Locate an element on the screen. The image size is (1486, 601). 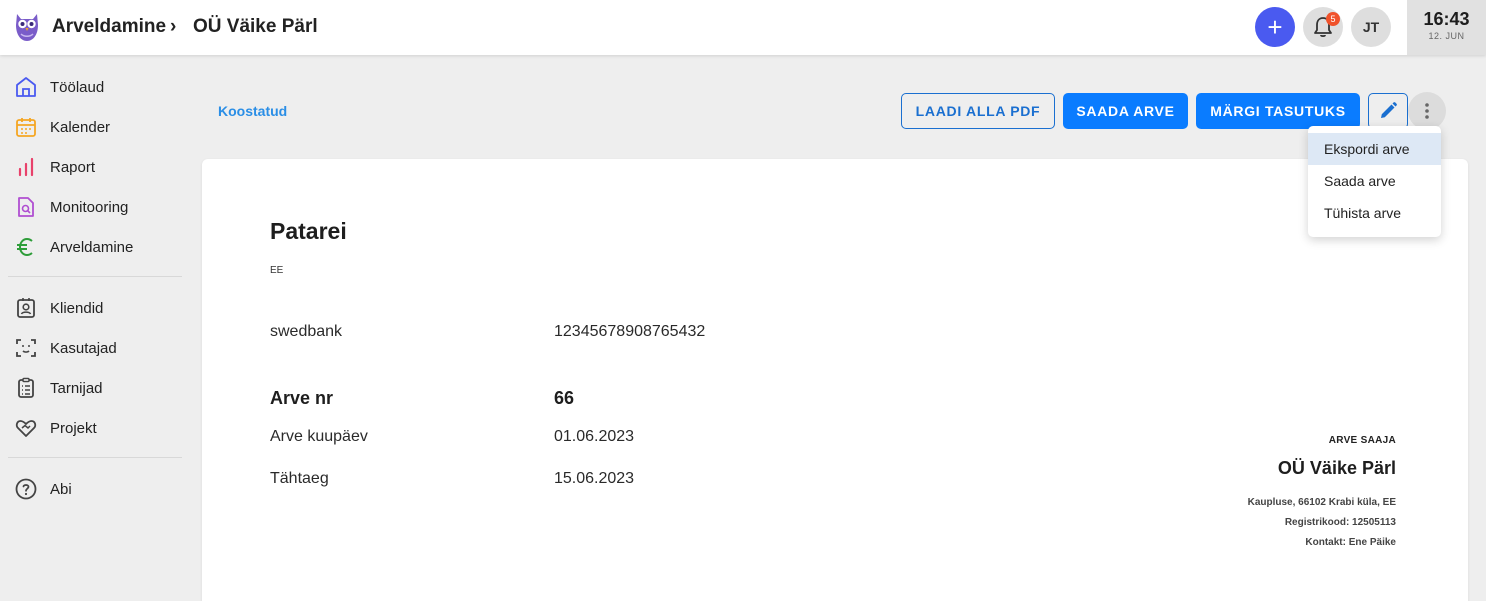
bank-account: 12345678908765432 is located at coordinates (630, 331).